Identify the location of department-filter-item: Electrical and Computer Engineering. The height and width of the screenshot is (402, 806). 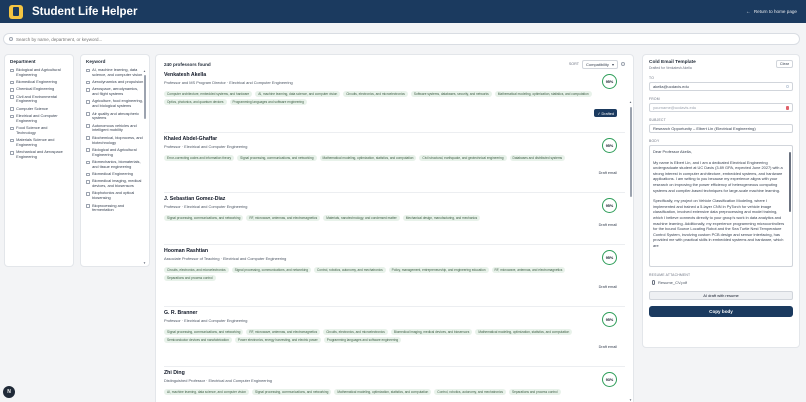
(39, 118).